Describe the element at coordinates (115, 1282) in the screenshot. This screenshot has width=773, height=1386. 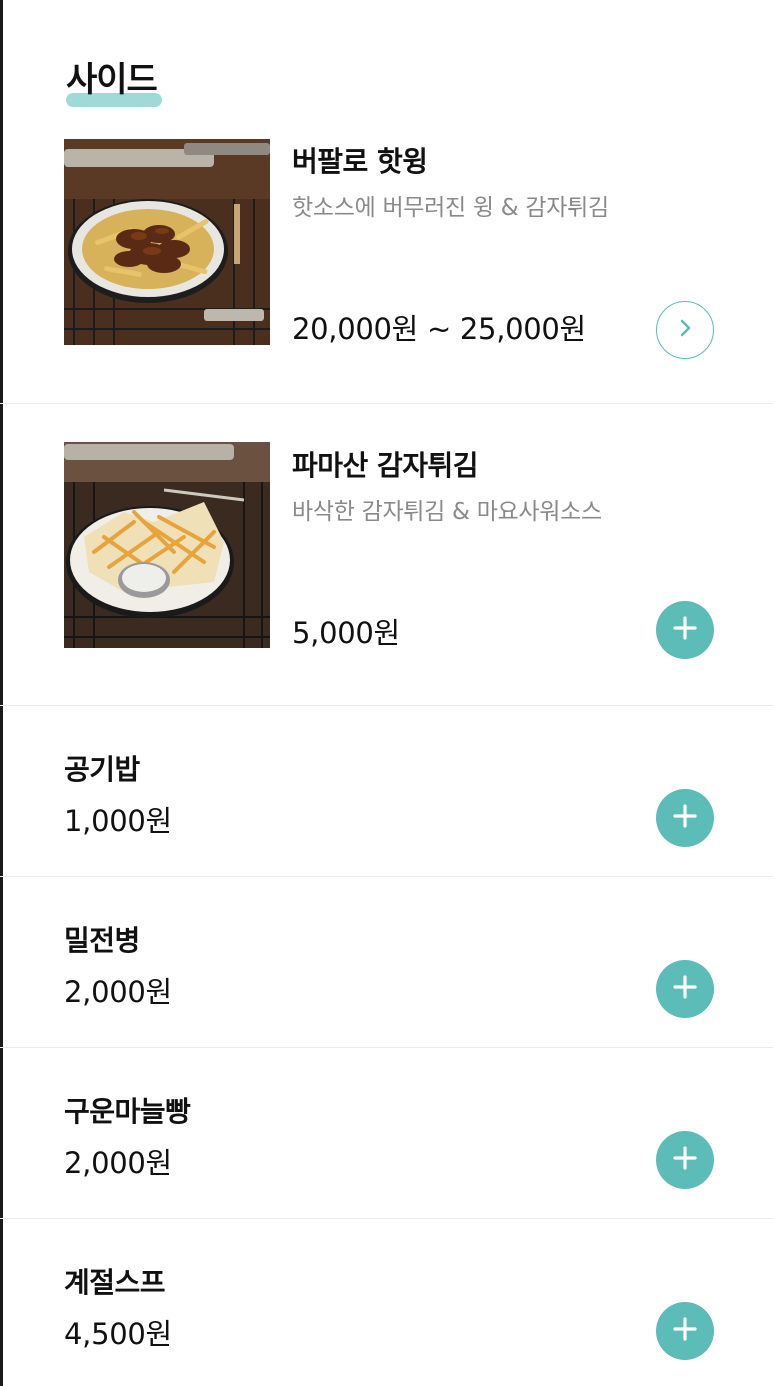
I see `item-name: 계절스프` at that location.